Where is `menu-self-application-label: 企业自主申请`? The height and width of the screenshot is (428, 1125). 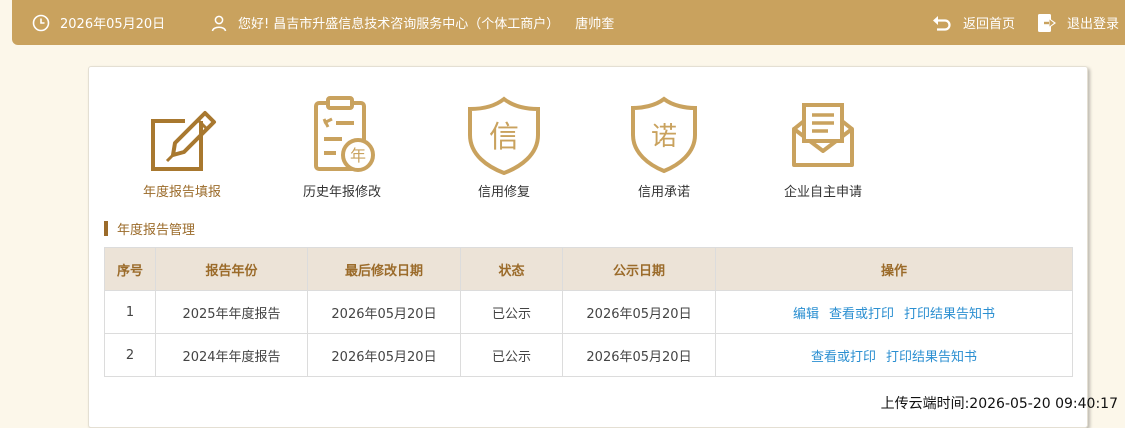 menu-self-application-label: 企业自主申请 is located at coordinates (822, 192).